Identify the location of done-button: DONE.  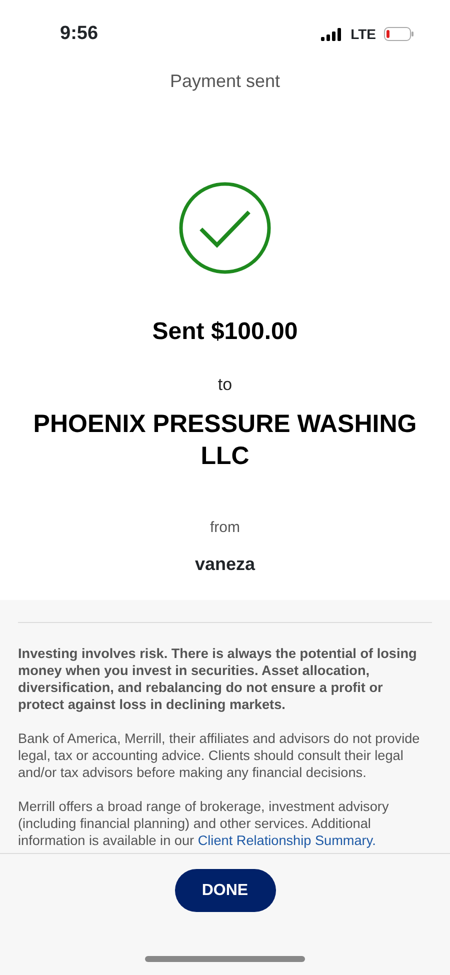
(225, 890).